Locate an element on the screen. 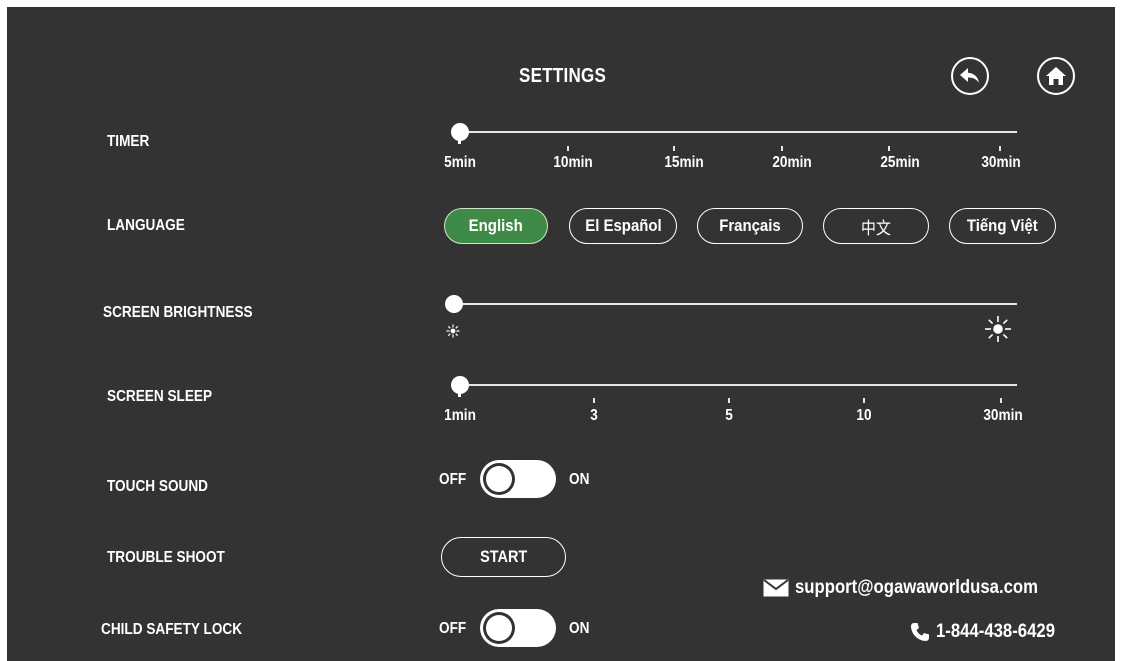 The image size is (1122, 661). child-lock-off-label: OFF is located at coordinates (453, 628).